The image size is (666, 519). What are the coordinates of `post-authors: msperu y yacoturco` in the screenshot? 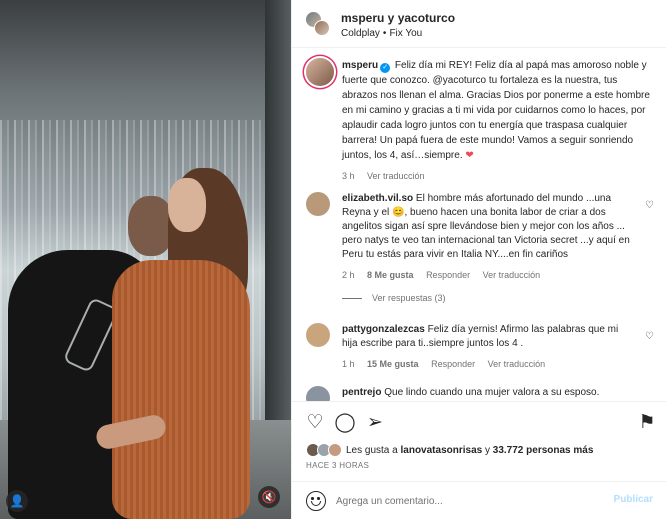 It's located at (398, 18).